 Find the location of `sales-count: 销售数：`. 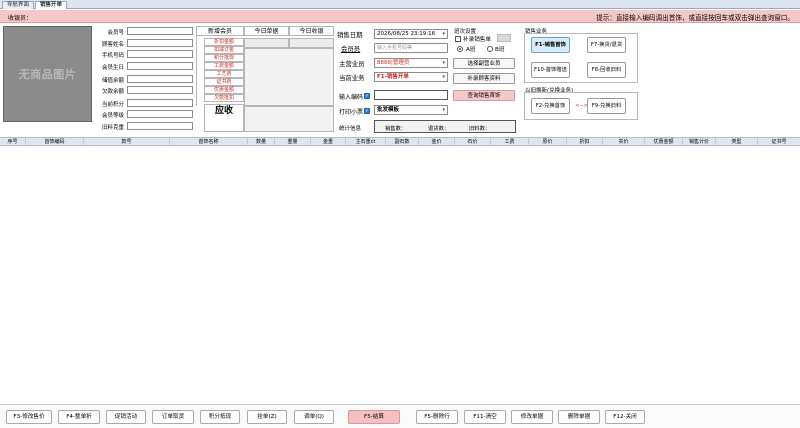

sales-count: 销售数： is located at coordinates (396, 129).